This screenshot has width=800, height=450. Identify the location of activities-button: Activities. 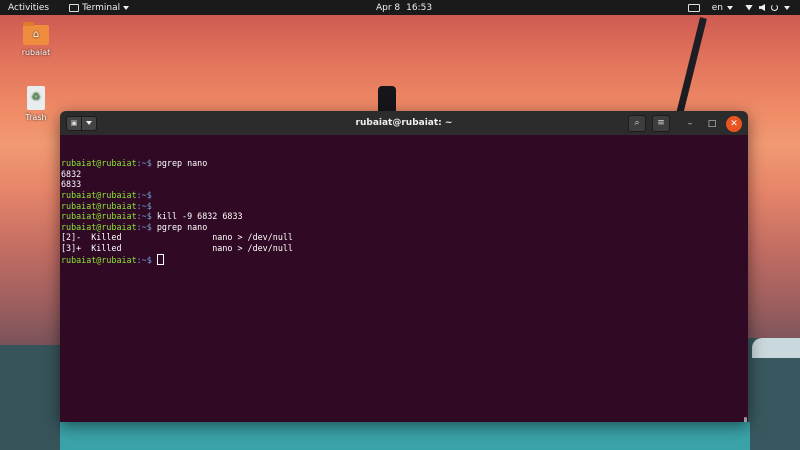
(28, 8).